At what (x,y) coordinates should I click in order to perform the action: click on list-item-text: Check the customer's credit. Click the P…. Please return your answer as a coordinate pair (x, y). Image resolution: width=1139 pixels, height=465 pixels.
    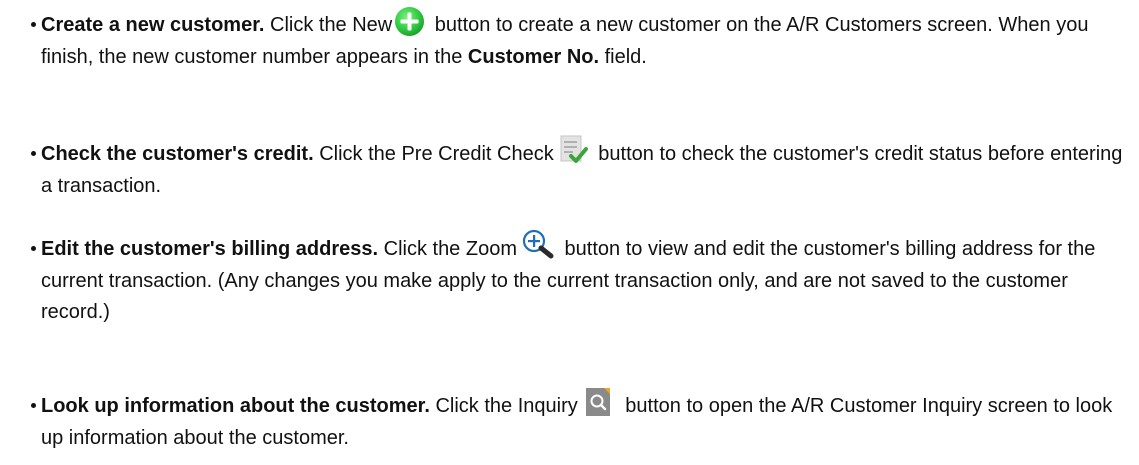
    Looking at the image, I should click on (584, 168).